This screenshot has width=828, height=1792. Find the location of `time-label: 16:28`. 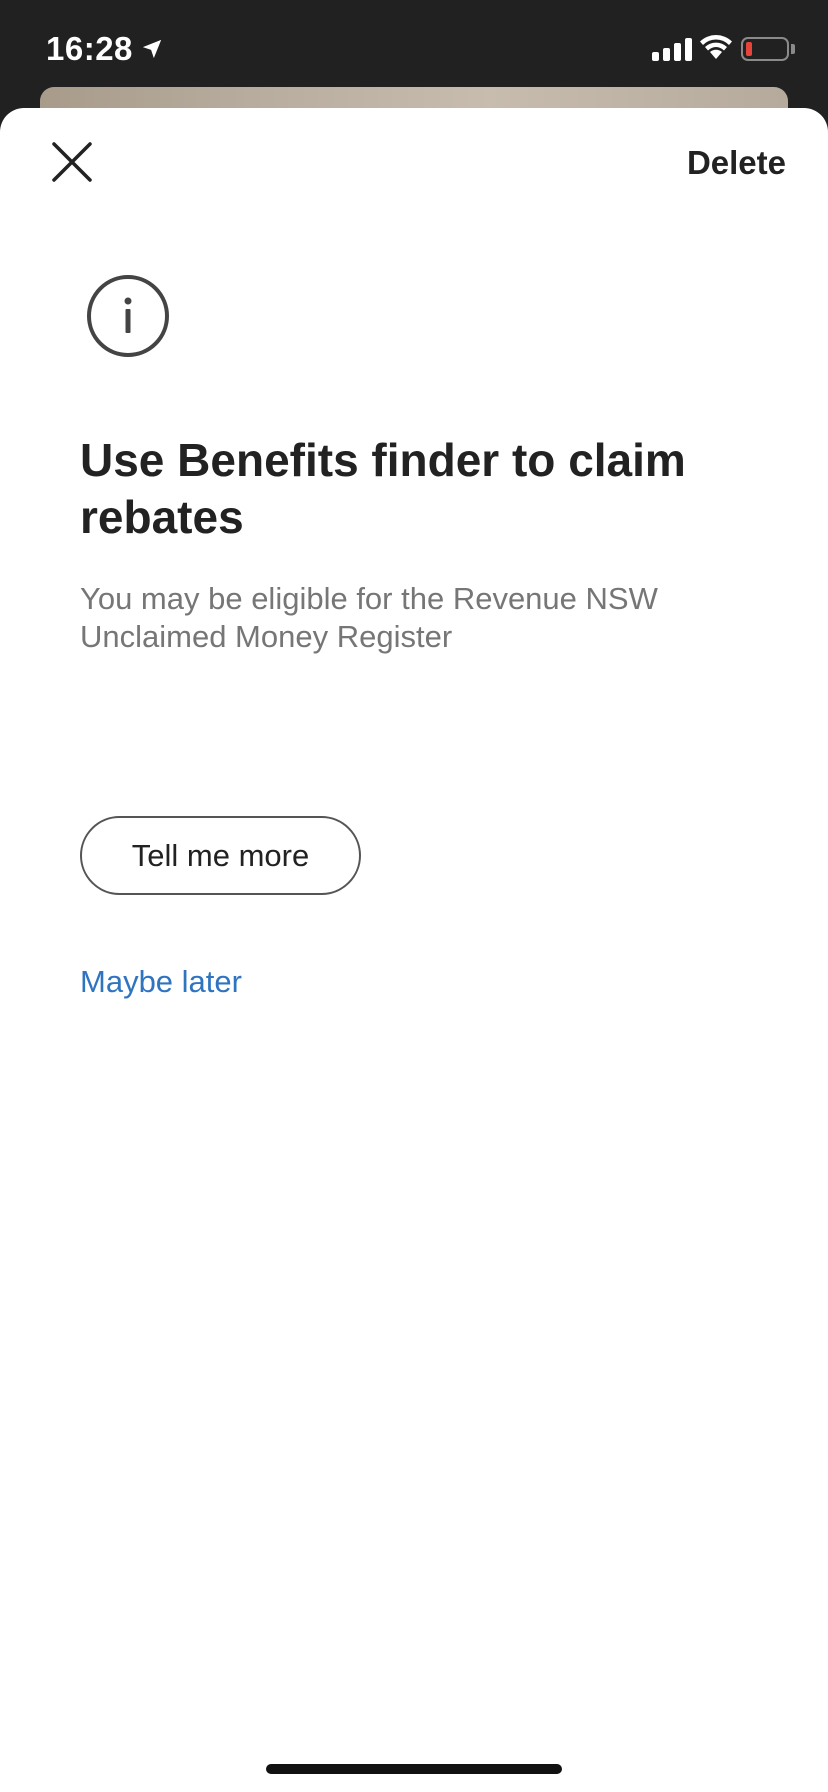

time-label: 16:28 is located at coordinates (89, 48).